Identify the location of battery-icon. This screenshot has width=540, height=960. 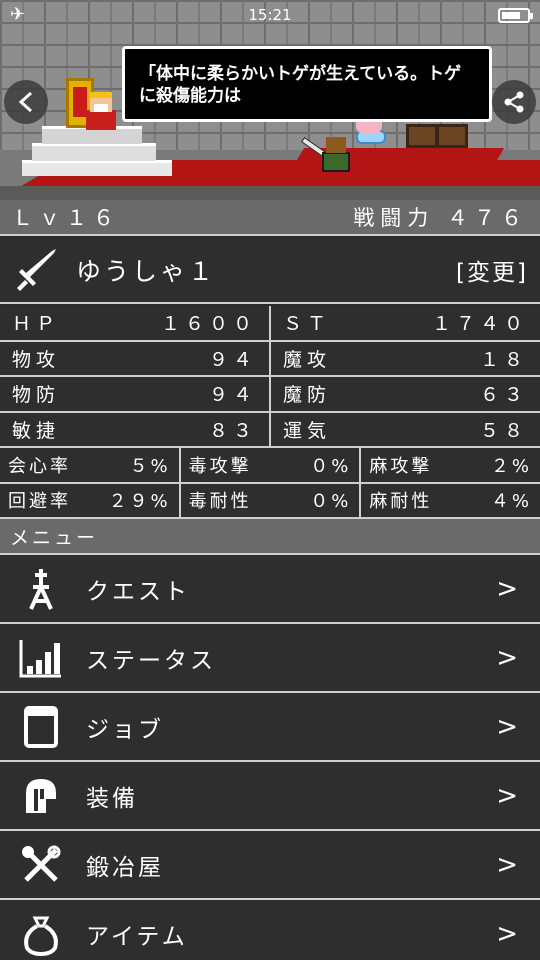
(515, 15).